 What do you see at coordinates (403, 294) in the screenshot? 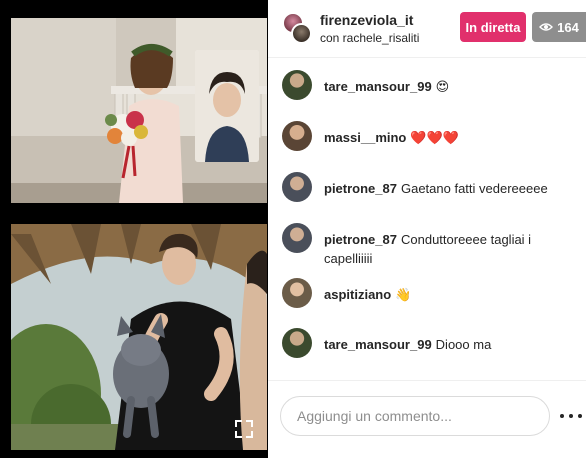
I see `comment-body: 👋` at bounding box center [403, 294].